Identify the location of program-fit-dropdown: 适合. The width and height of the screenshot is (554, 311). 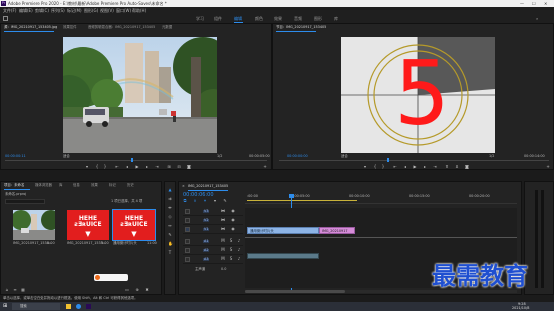
(344, 156).